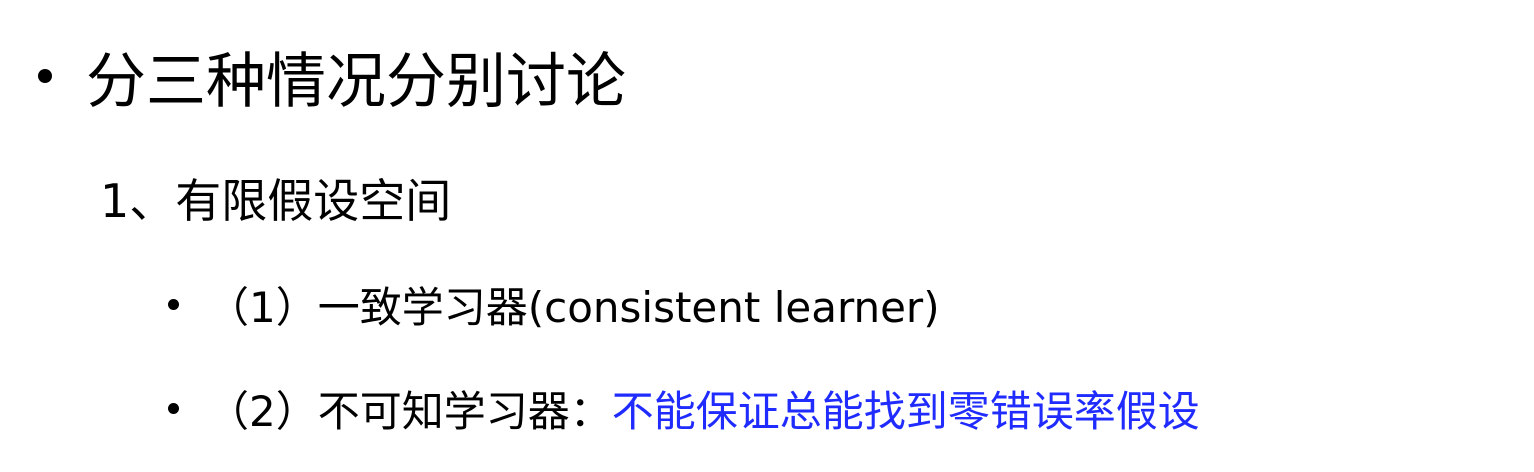  What do you see at coordinates (409, 411) in the screenshot?
I see `list-item-label: （2）不可知学习器：` at bounding box center [409, 411].